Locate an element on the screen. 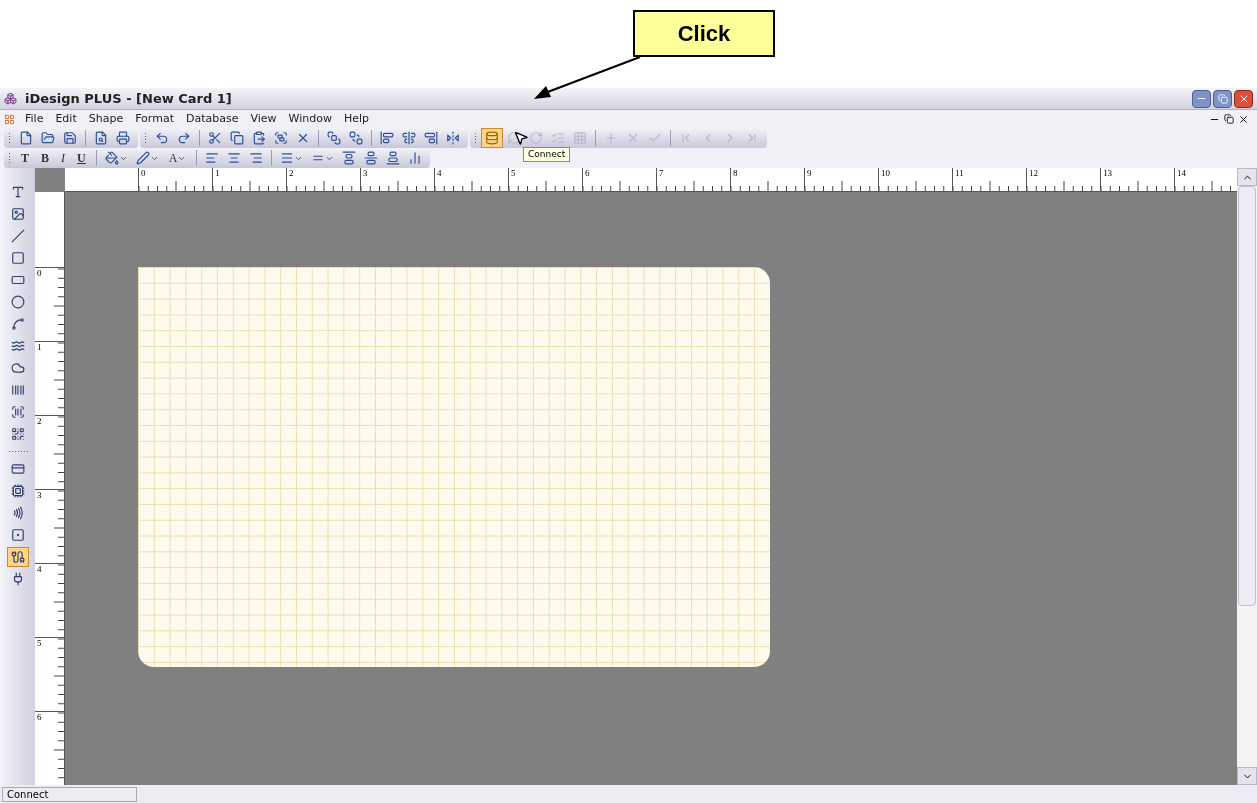  format-button: T is located at coordinates (25, 158).